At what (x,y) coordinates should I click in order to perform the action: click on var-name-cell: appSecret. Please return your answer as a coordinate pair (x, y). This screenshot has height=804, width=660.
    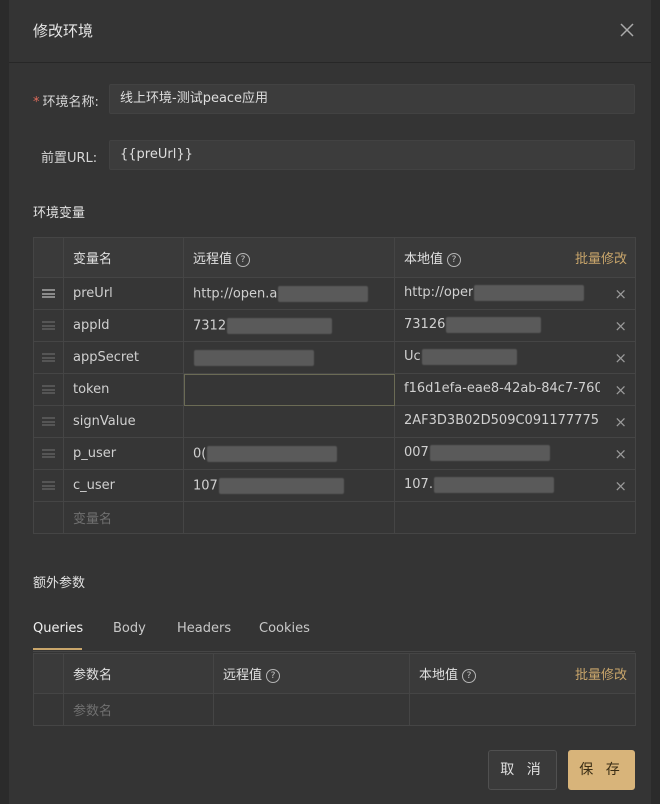
    Looking at the image, I should click on (123, 357).